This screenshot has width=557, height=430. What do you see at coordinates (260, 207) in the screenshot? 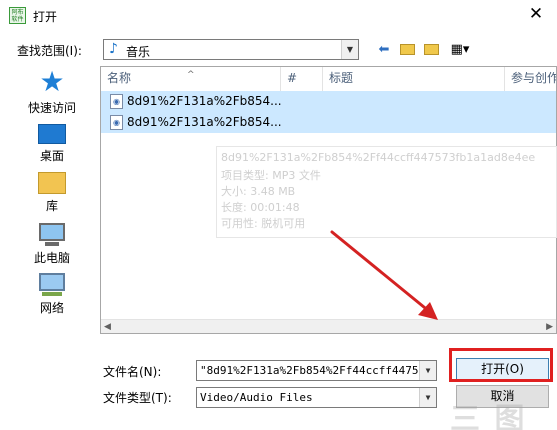
I see `tooltip-line: 长度: 00:01:48` at bounding box center [260, 207].